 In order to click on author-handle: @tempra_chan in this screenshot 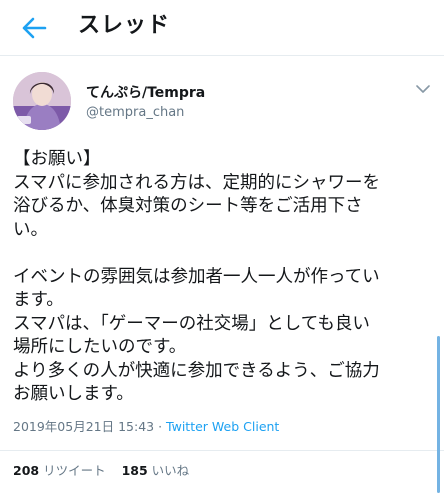, I will do `click(135, 113)`.